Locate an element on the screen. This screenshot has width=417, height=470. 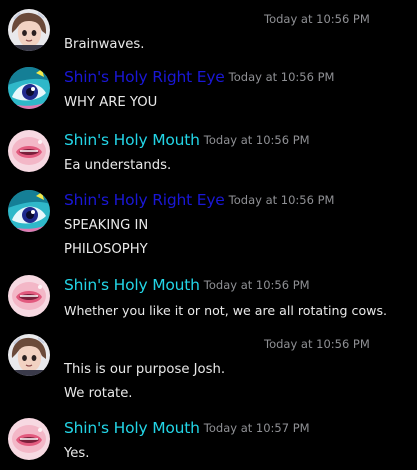
message-line: Ea understands. is located at coordinates (118, 165).